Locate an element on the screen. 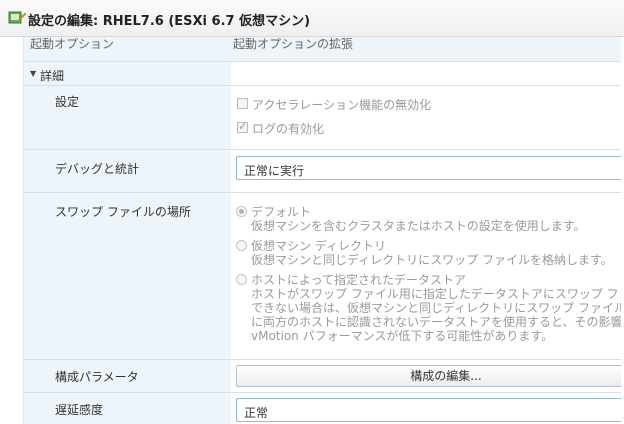  config-params-label: 構成パラメータ is located at coordinates (97, 377).